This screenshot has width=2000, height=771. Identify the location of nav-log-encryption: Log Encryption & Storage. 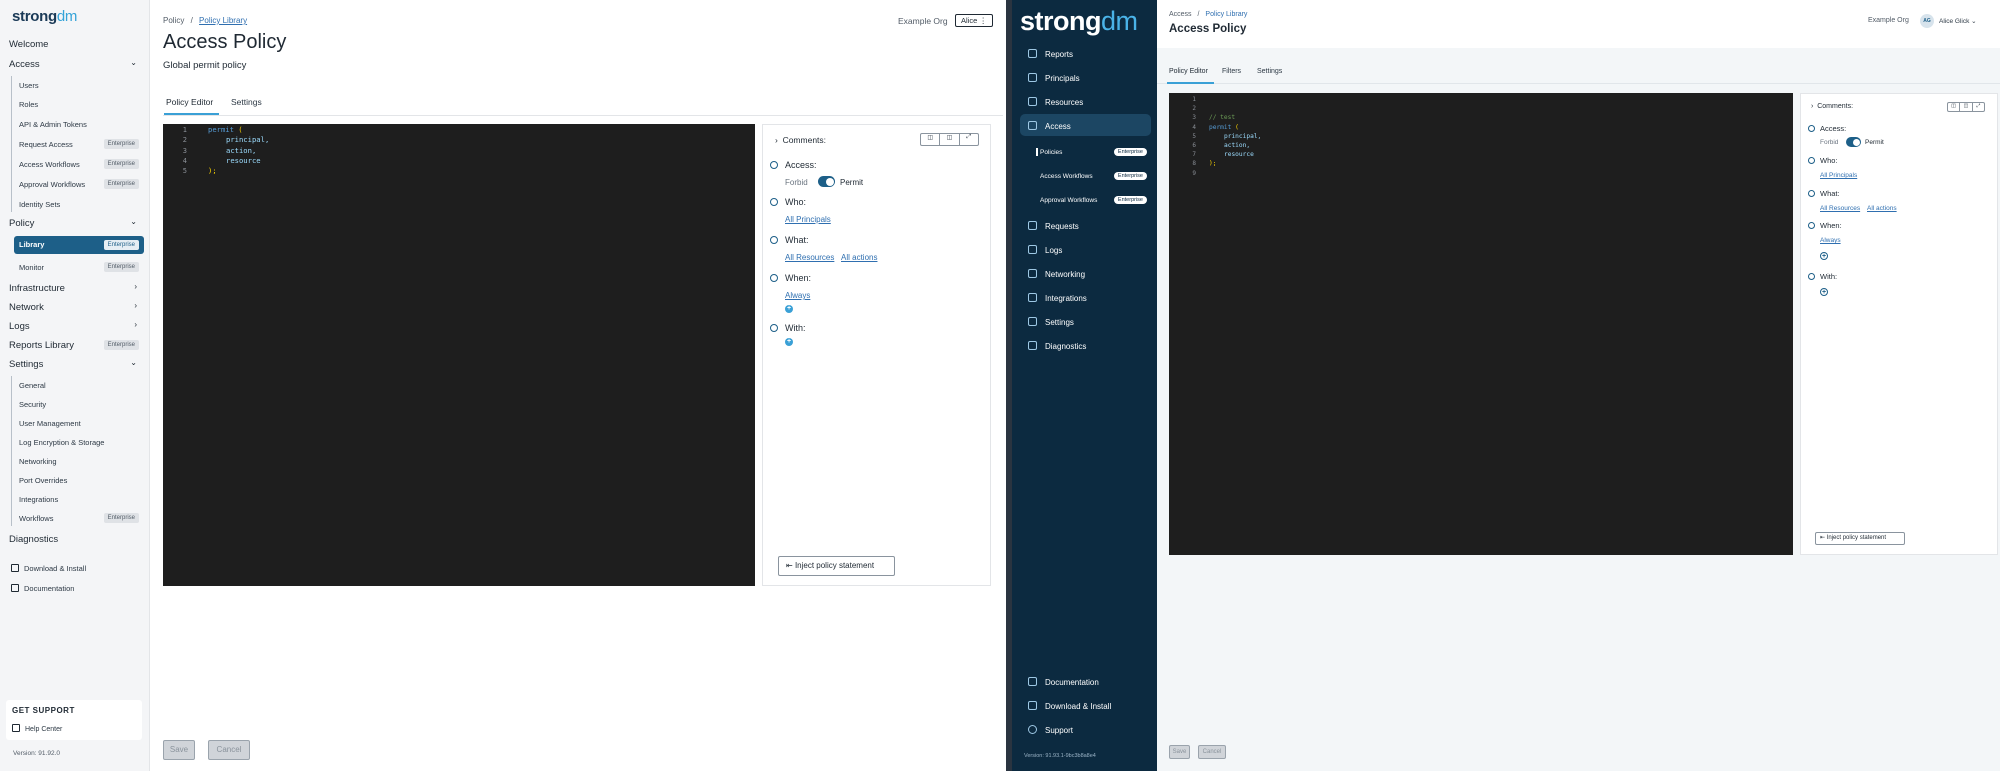
(61, 442).